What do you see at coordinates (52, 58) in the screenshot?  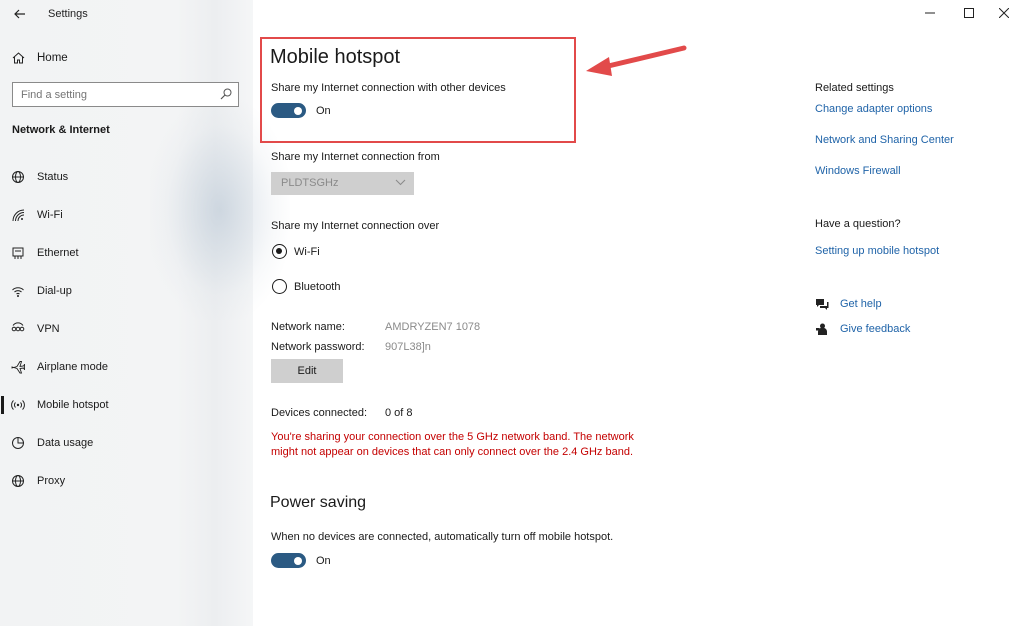 I see `home-label: Home` at bounding box center [52, 58].